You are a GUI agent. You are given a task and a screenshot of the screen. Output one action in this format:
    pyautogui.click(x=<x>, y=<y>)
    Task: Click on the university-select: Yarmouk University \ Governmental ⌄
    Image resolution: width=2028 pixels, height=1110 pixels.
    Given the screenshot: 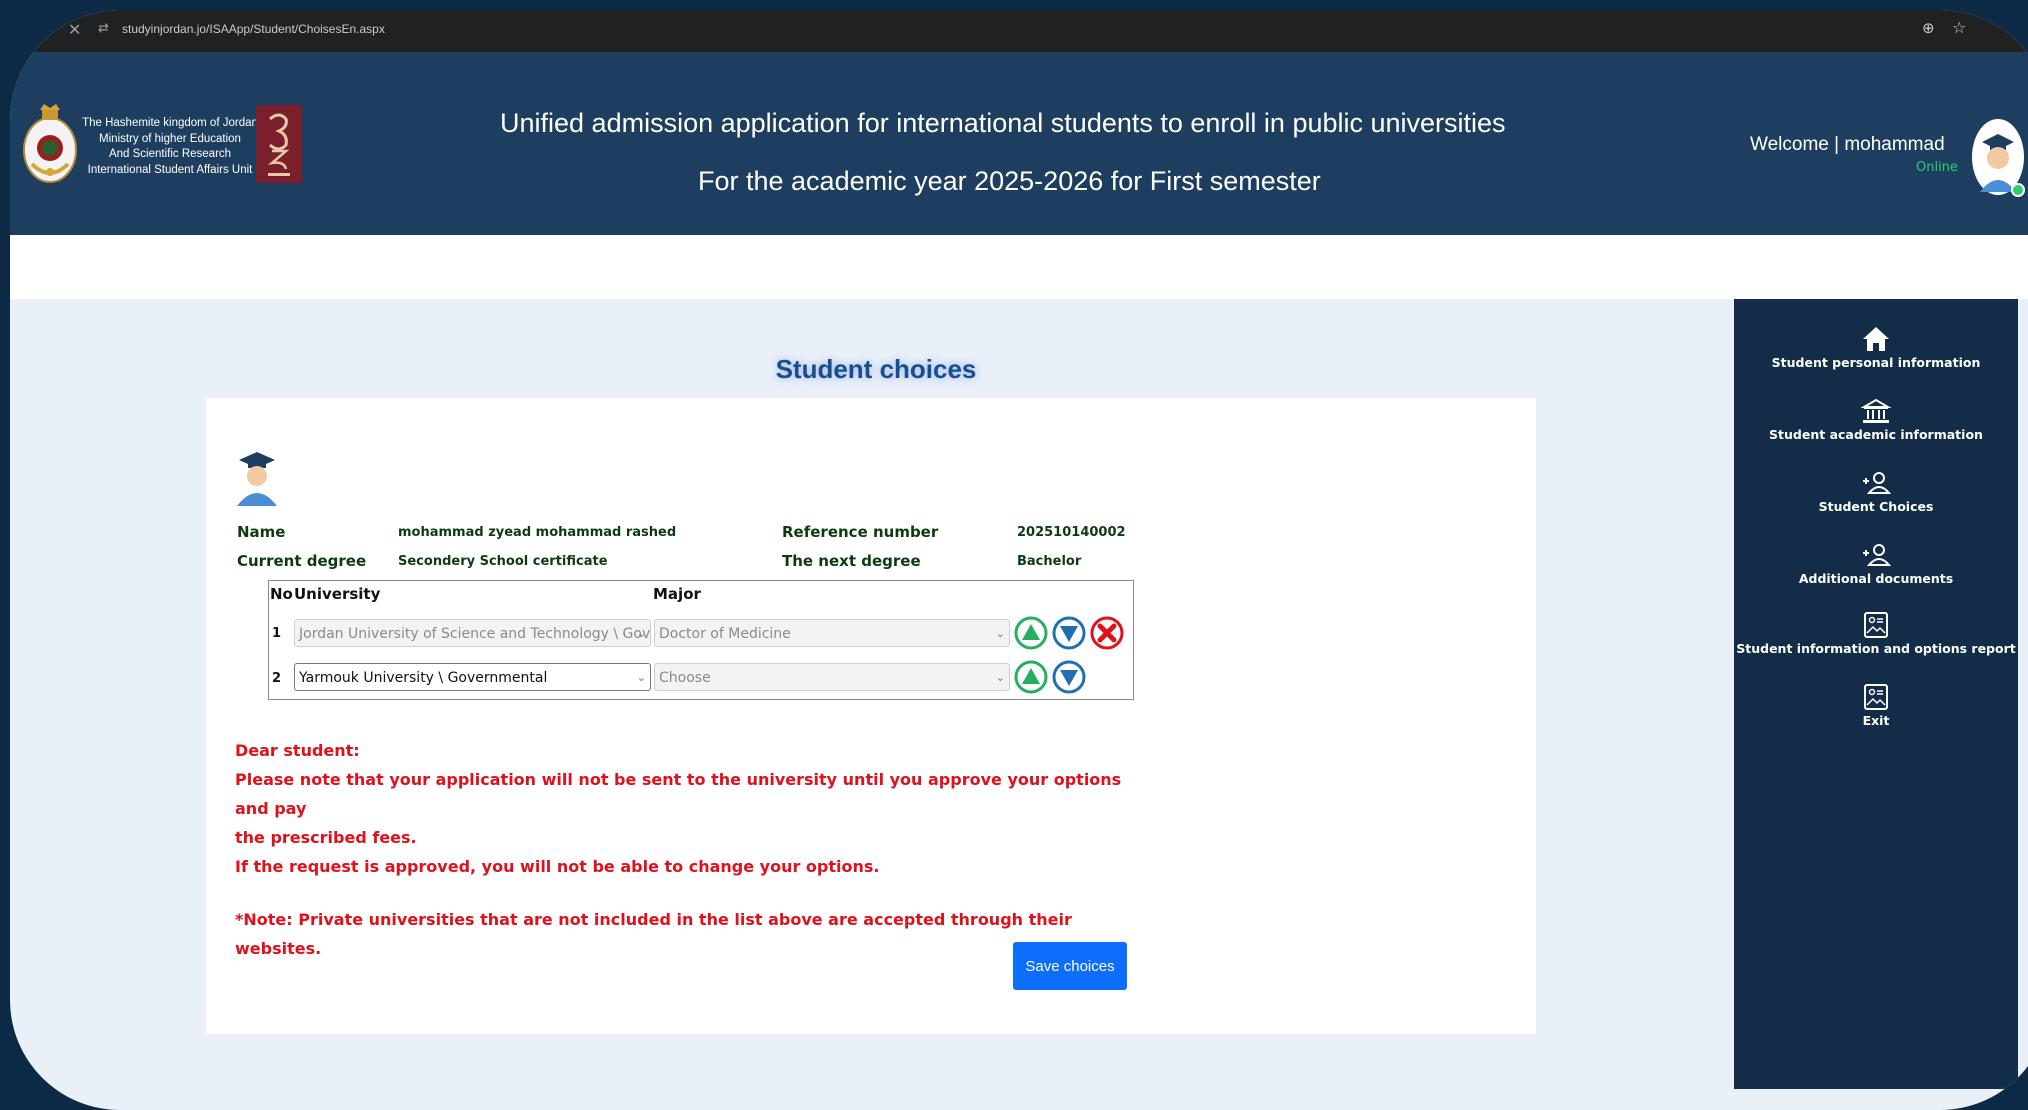 What is the action you would take?
    pyautogui.click(x=472, y=677)
    